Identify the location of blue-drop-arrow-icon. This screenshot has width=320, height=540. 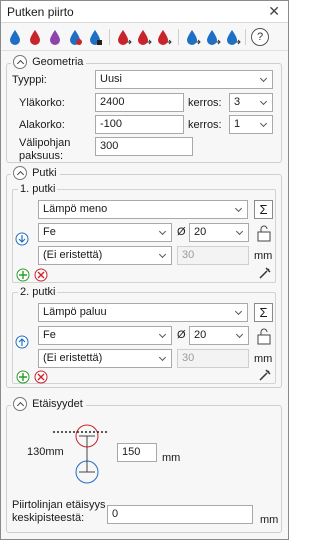
(193, 37).